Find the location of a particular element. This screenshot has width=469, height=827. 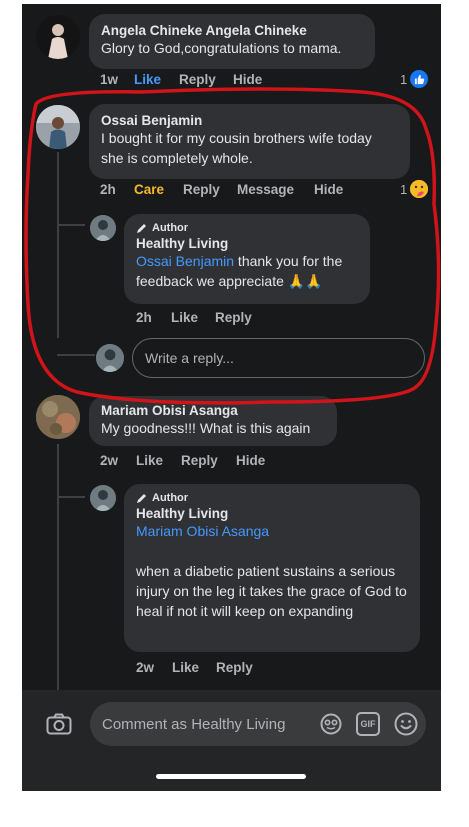

bottom-margin is located at coordinates (234, 809).